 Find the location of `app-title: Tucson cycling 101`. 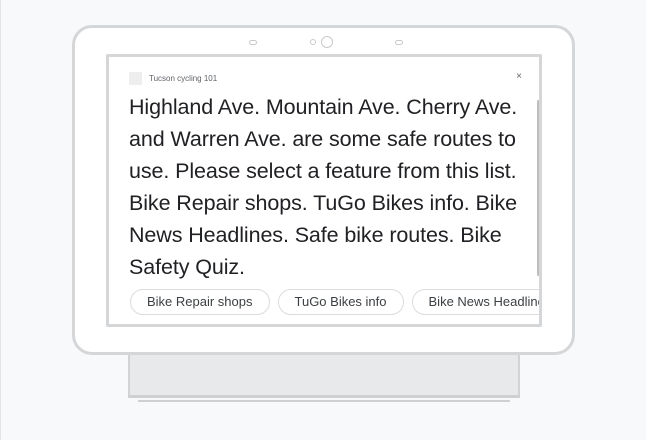

app-title: Tucson cycling 101 is located at coordinates (183, 78).